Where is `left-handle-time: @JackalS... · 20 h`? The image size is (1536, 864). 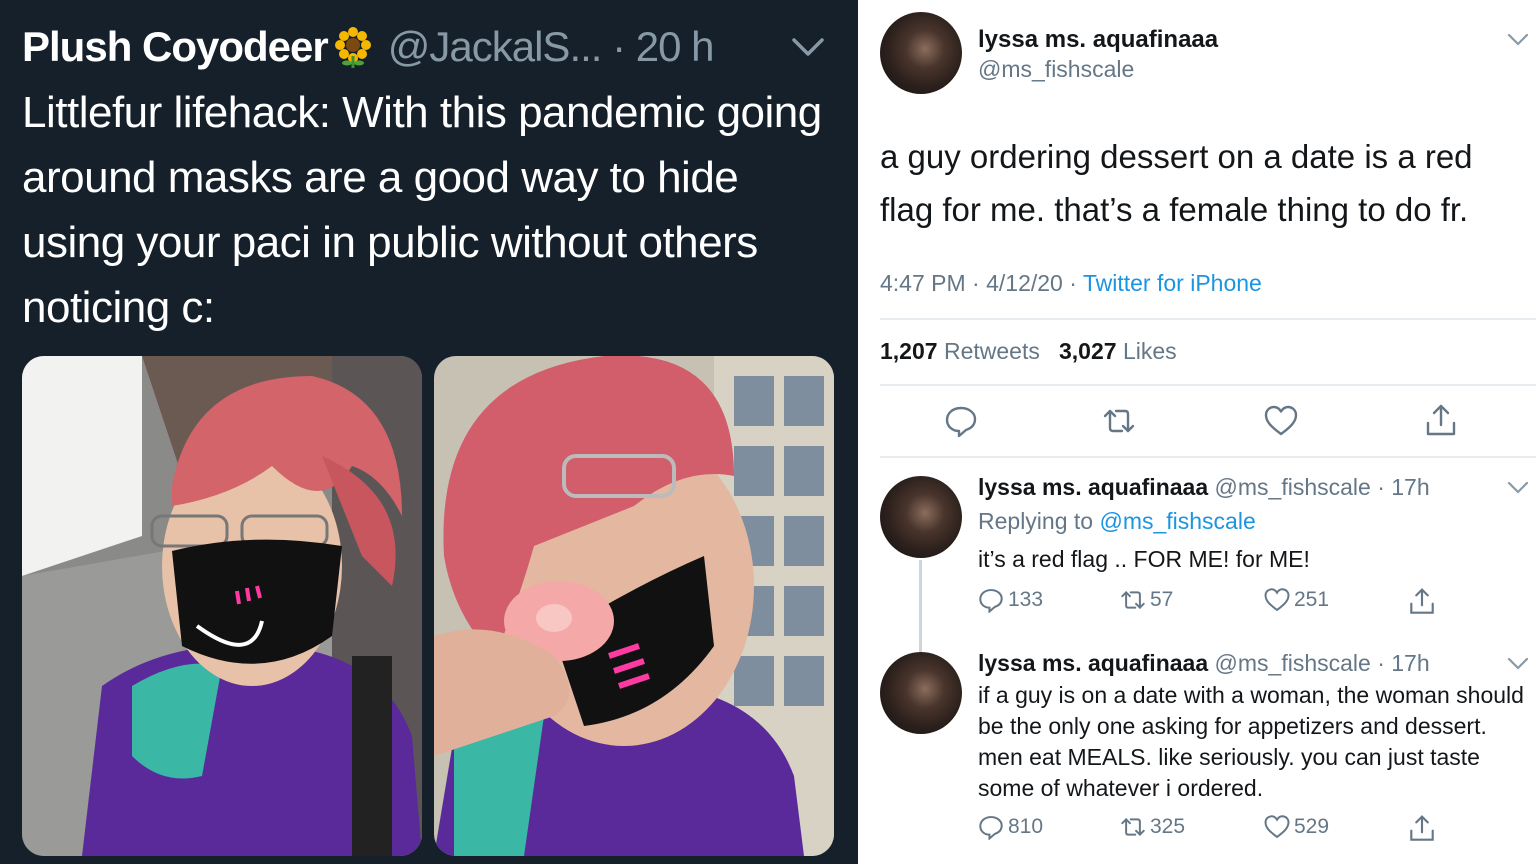 left-handle-time: @JackalS... · 20 h is located at coordinates (551, 47).